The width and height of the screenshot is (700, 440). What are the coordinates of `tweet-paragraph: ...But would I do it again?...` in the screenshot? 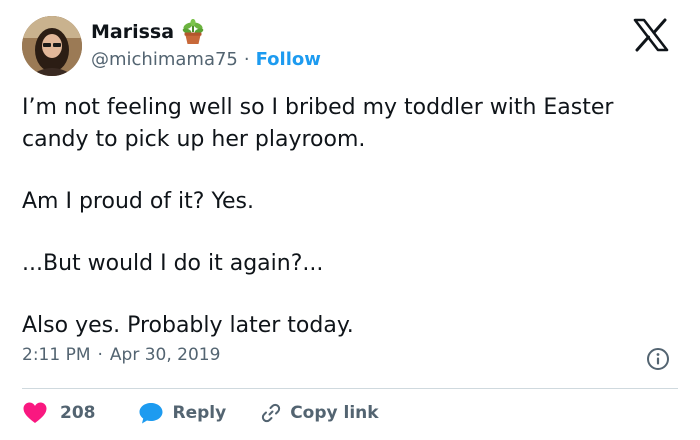 It's located at (173, 263).